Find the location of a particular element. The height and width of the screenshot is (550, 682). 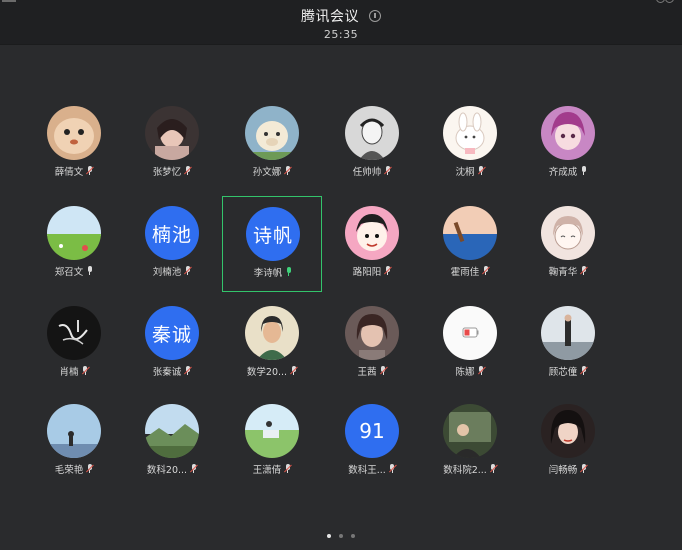

participant-name-row: 沈桐 is located at coordinates (470, 171).